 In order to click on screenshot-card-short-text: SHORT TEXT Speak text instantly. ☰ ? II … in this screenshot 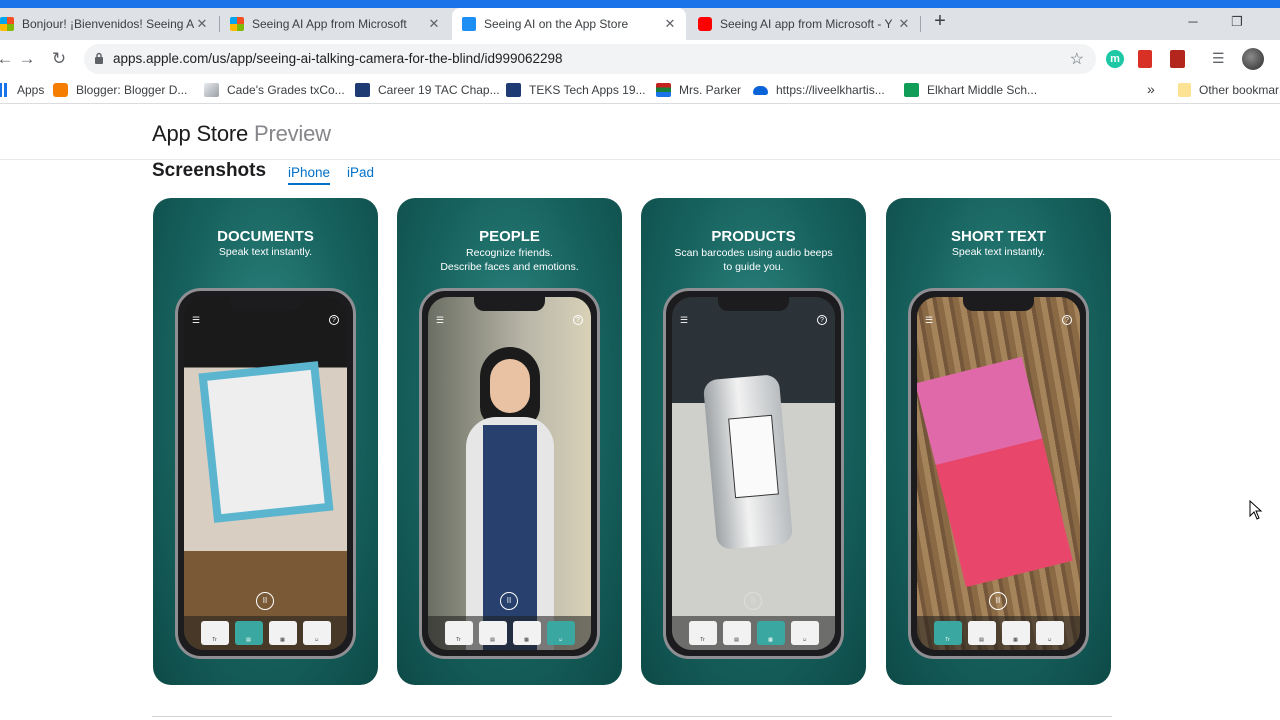, I will do `click(998, 441)`.